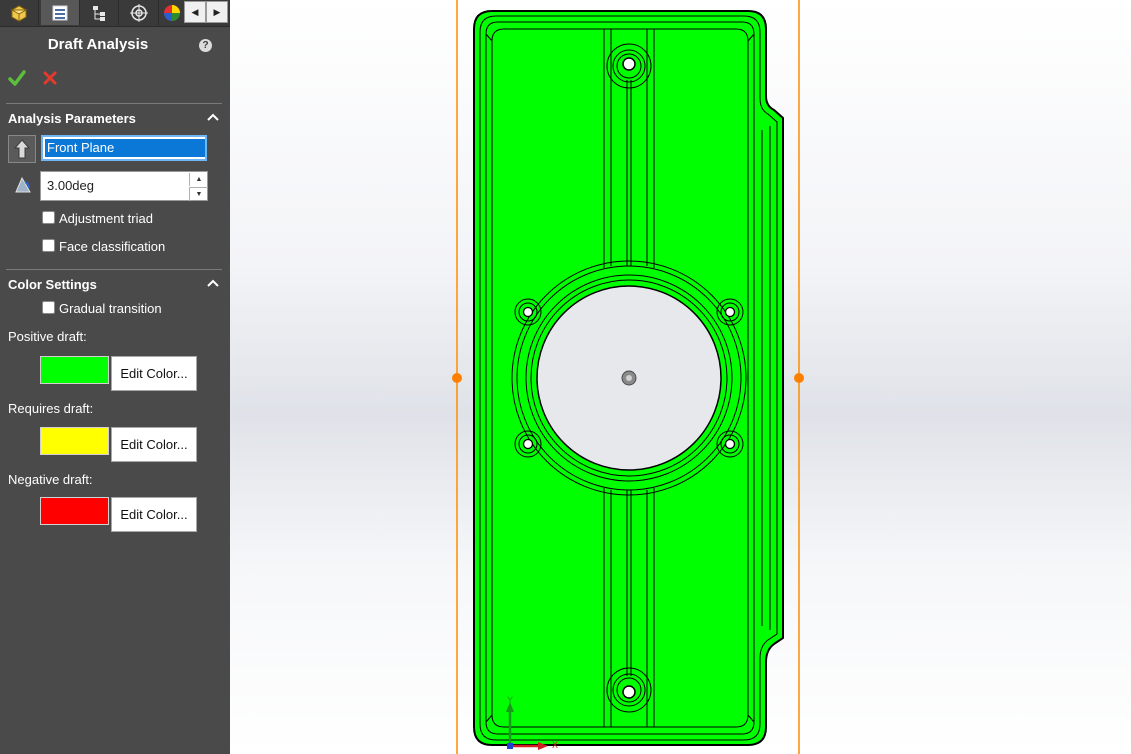 The image size is (1131, 754). What do you see at coordinates (70, 185) in the screenshot?
I see `draft-angle-value: 3.00deg` at bounding box center [70, 185].